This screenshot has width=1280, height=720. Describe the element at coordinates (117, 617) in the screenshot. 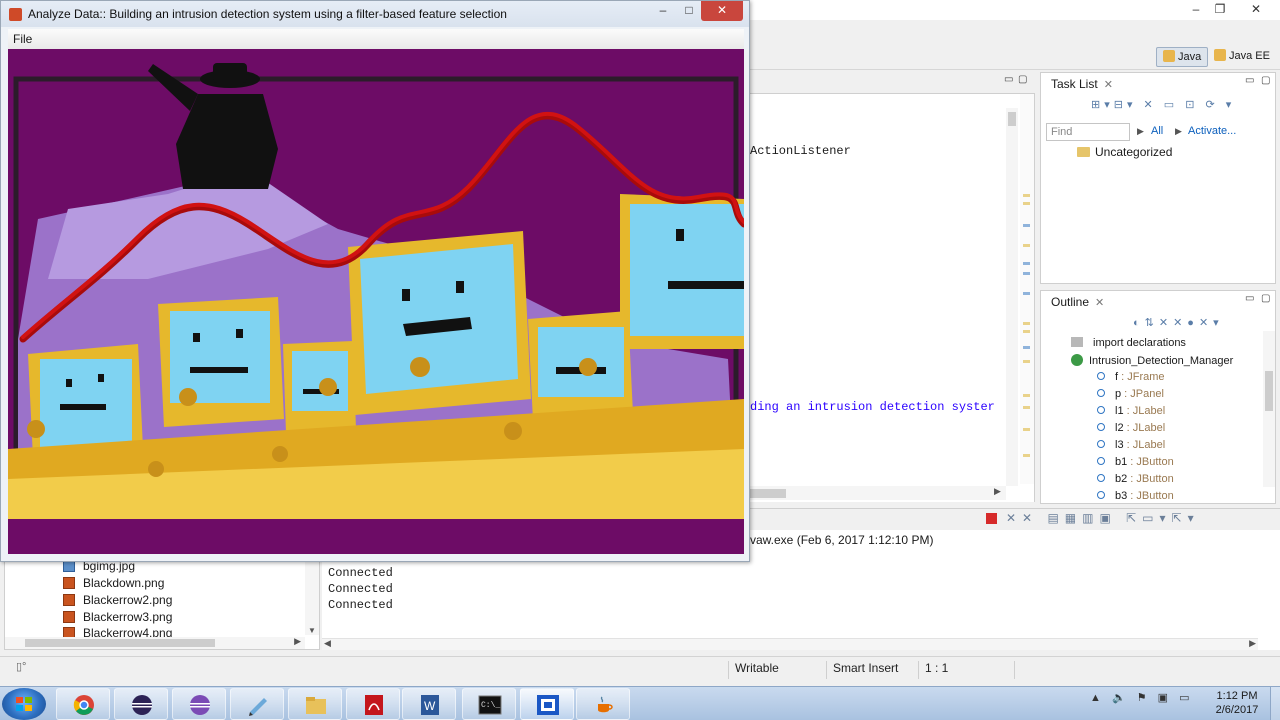

I see `file-item: Blackerrow3.png` at that location.